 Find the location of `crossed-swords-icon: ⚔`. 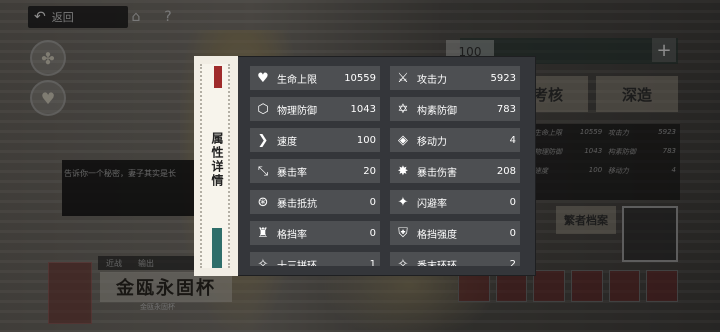

crossed-swords-icon: ⚔ is located at coordinates (403, 78).